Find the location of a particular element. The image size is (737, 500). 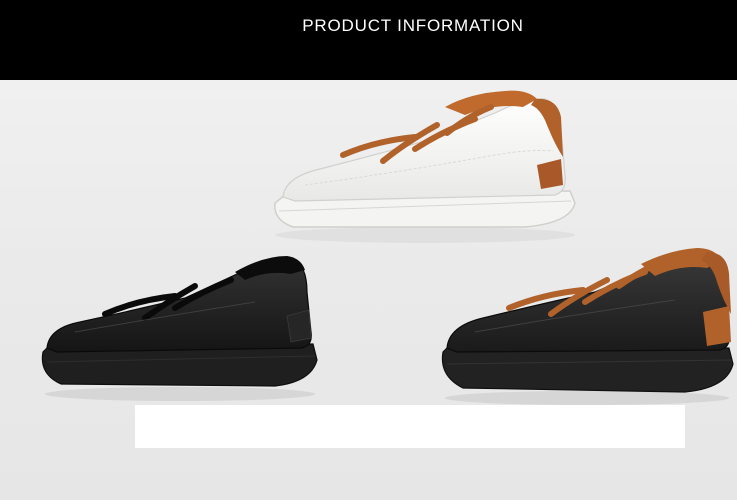

page-title: PRODUCT INFORMATION is located at coordinates (413, 25).